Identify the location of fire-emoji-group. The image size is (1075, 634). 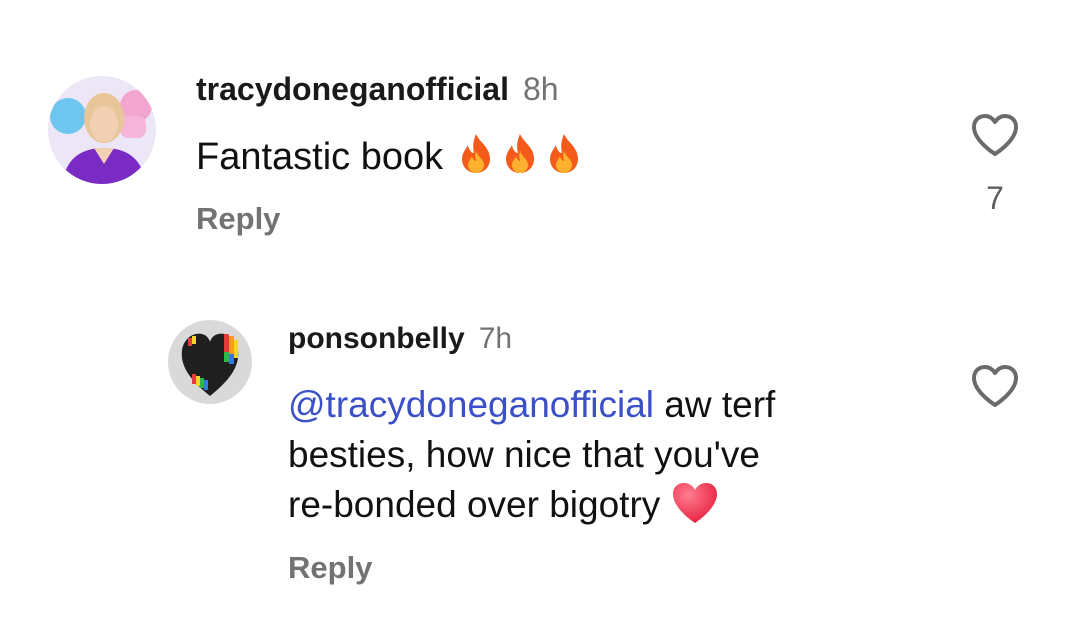
(520, 156).